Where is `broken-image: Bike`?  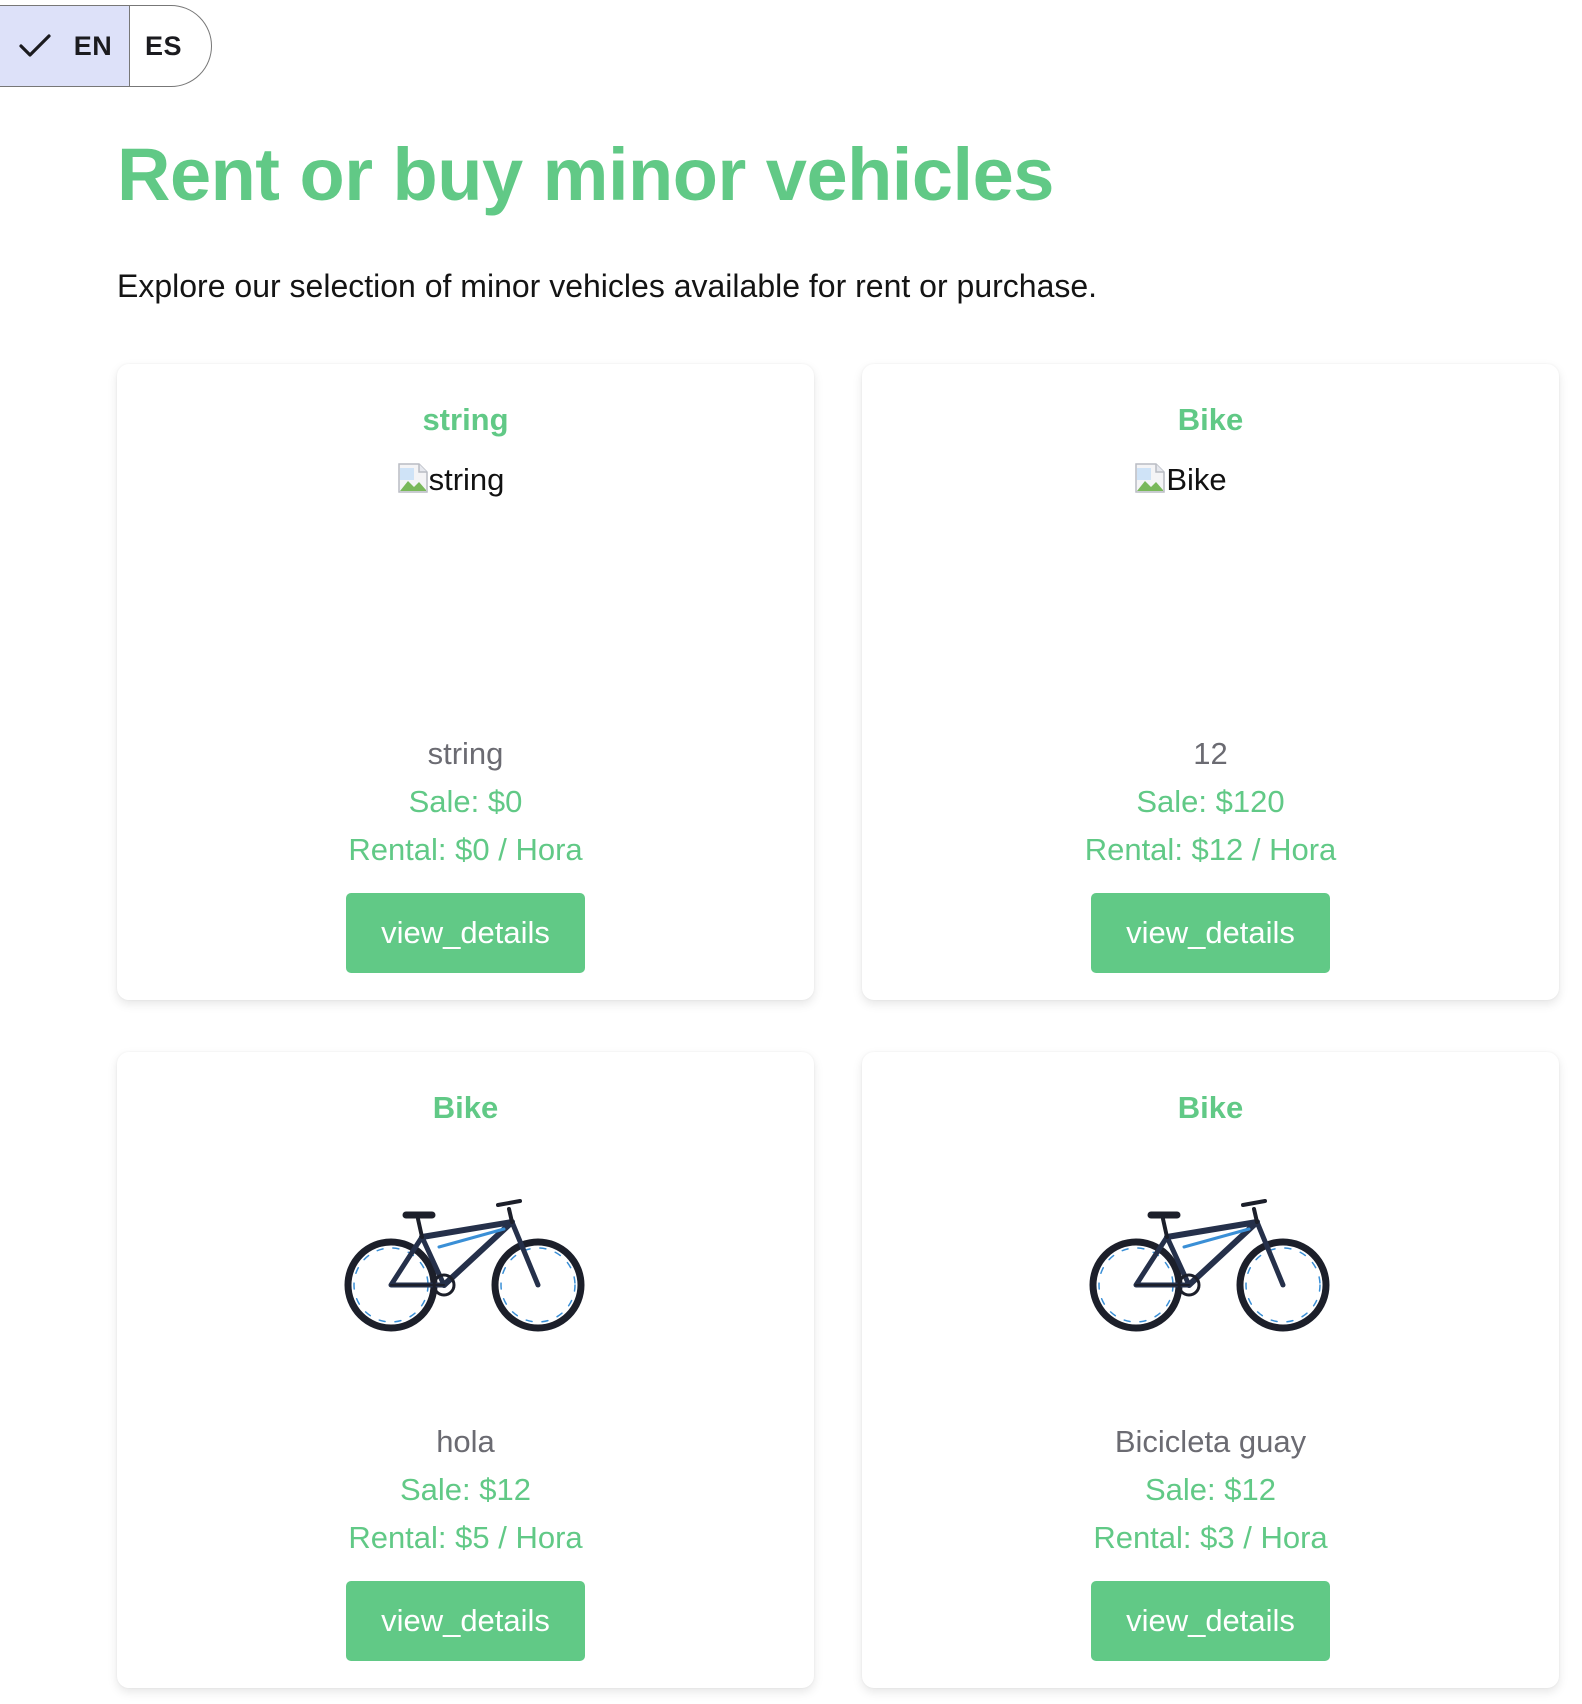
broken-image: Bike is located at coordinates (1180, 480).